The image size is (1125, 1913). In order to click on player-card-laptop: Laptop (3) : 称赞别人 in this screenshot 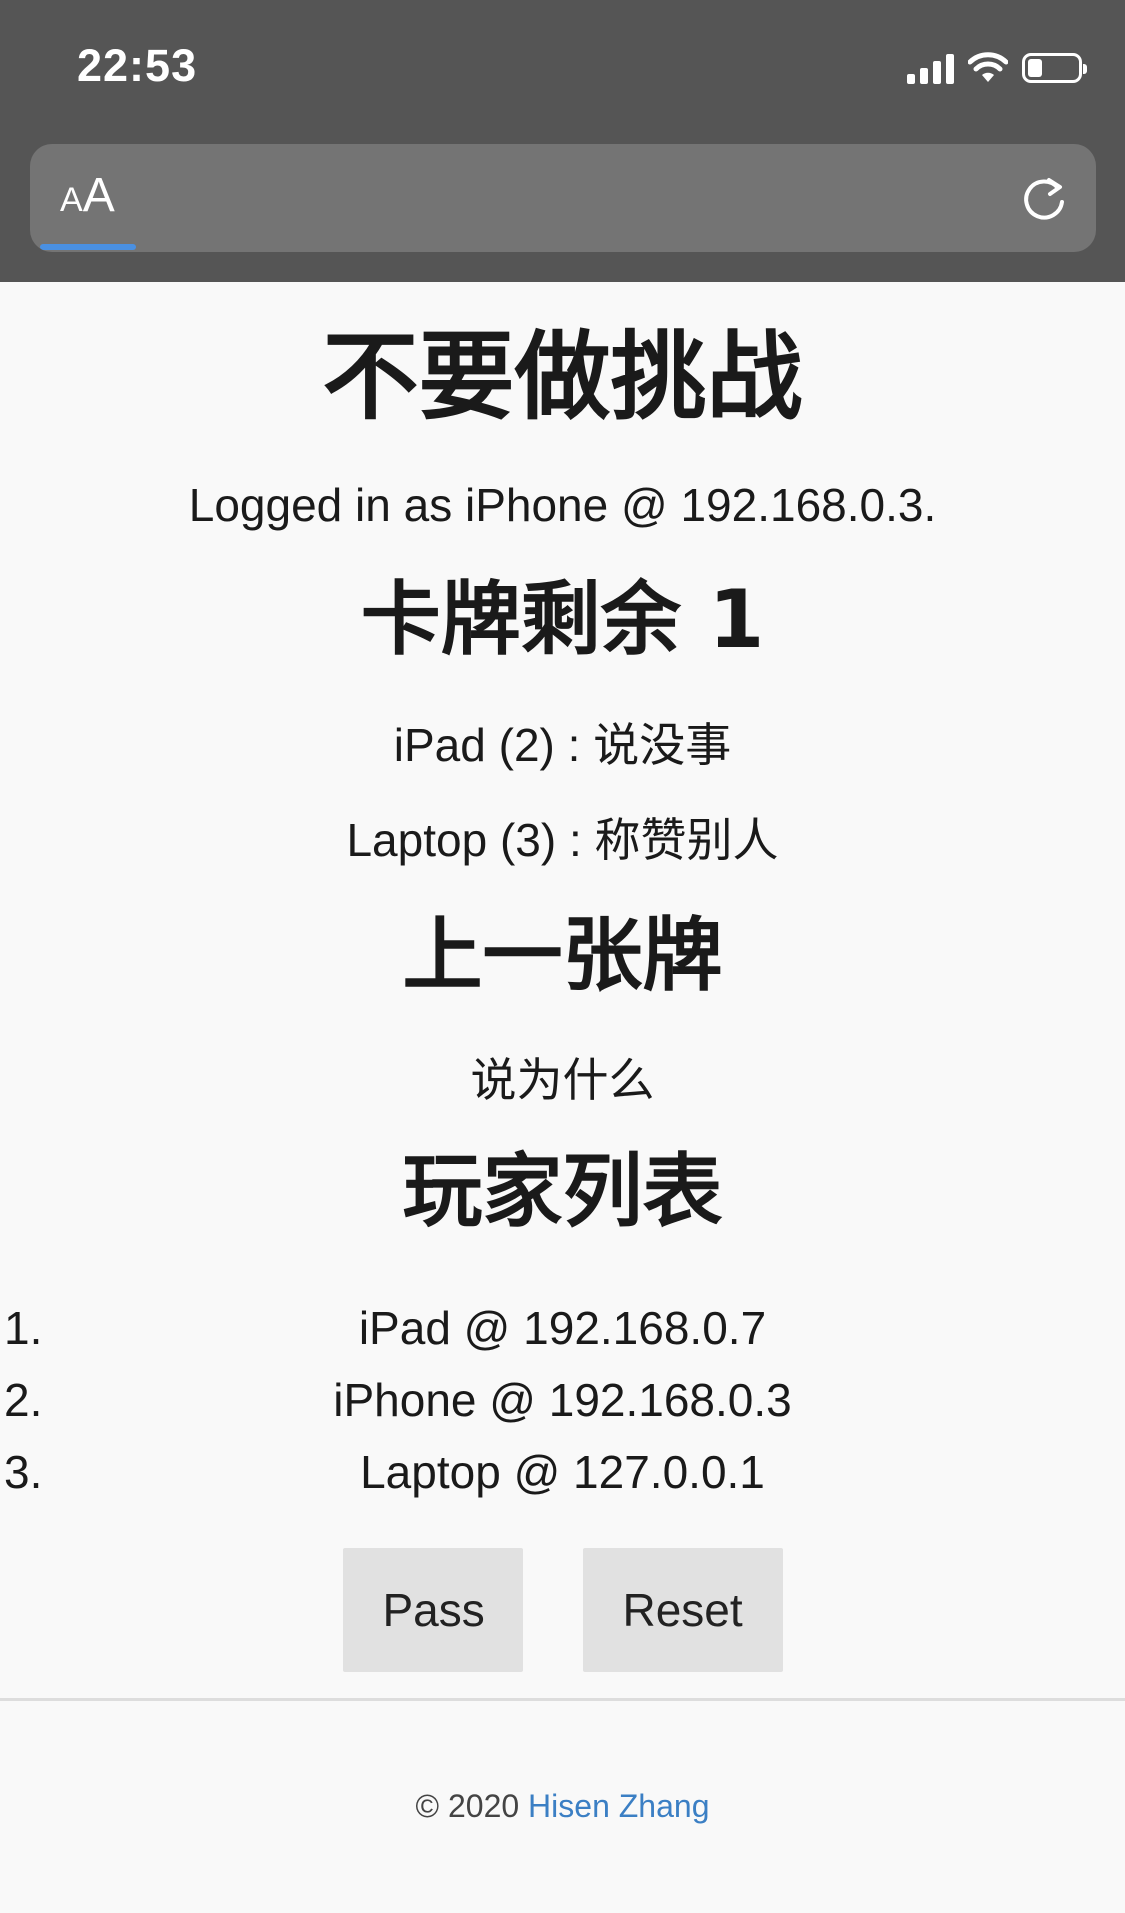, I will do `click(562, 840)`.